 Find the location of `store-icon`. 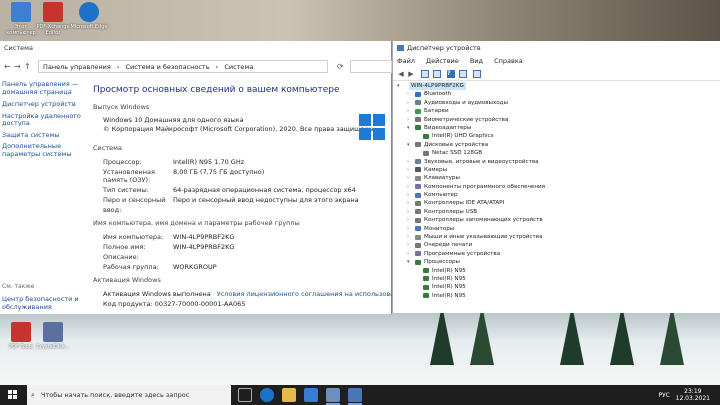

store-icon is located at coordinates (311, 395).